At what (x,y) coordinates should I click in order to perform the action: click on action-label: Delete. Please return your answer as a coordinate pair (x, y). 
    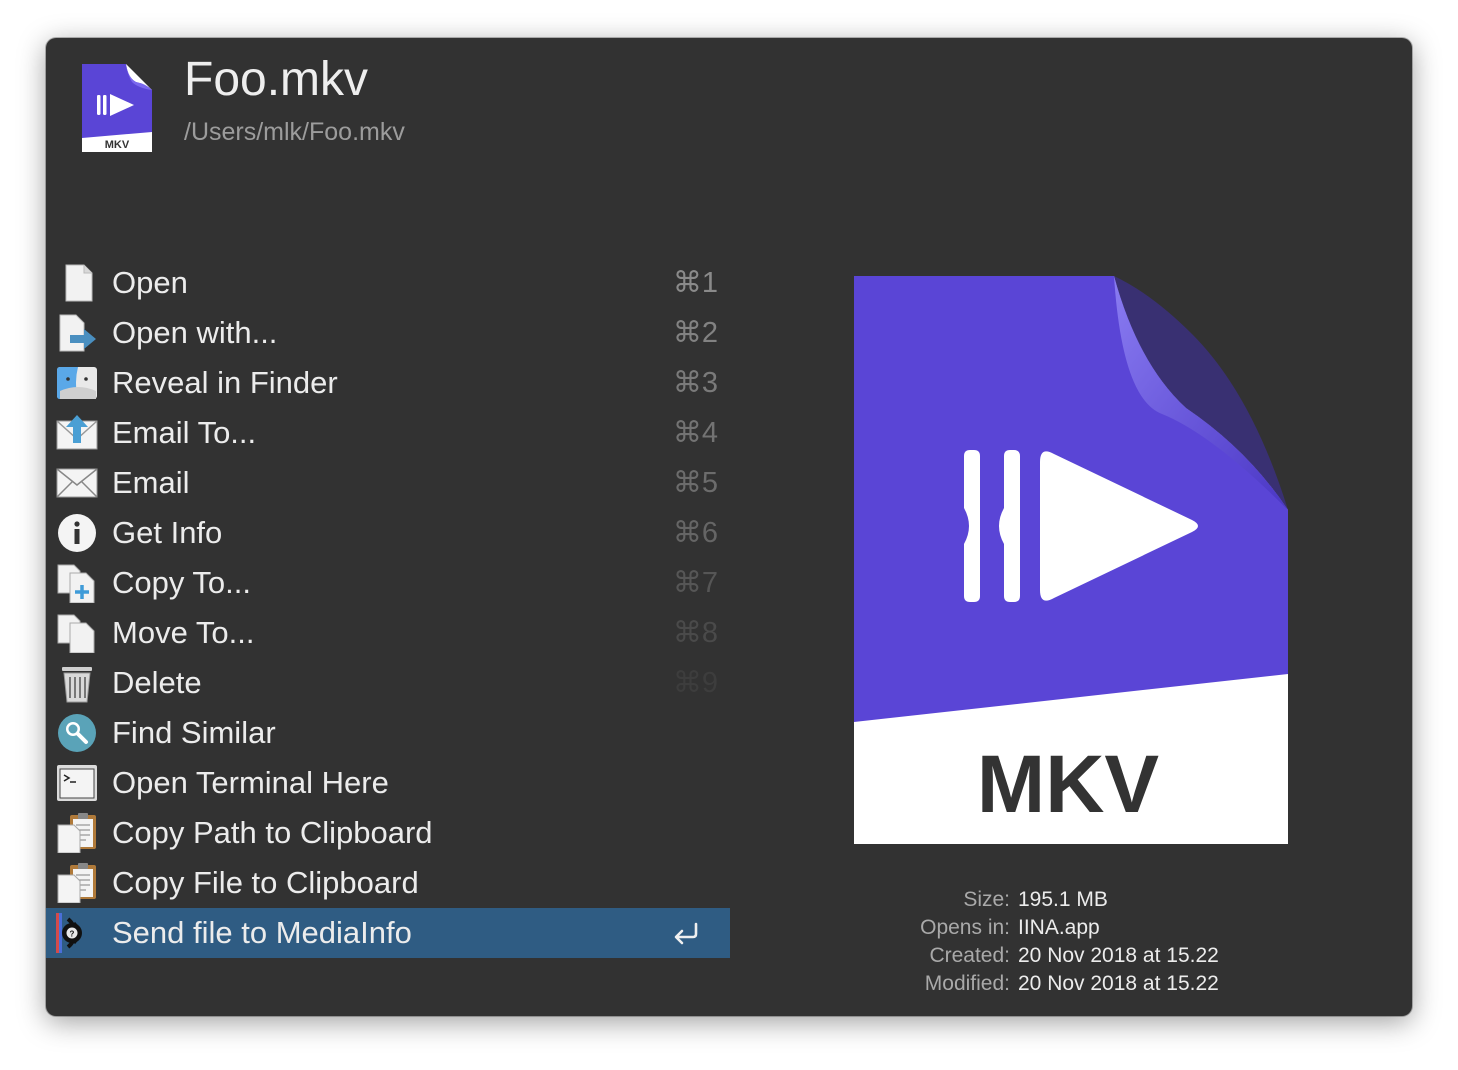
    Looking at the image, I should click on (157, 682).